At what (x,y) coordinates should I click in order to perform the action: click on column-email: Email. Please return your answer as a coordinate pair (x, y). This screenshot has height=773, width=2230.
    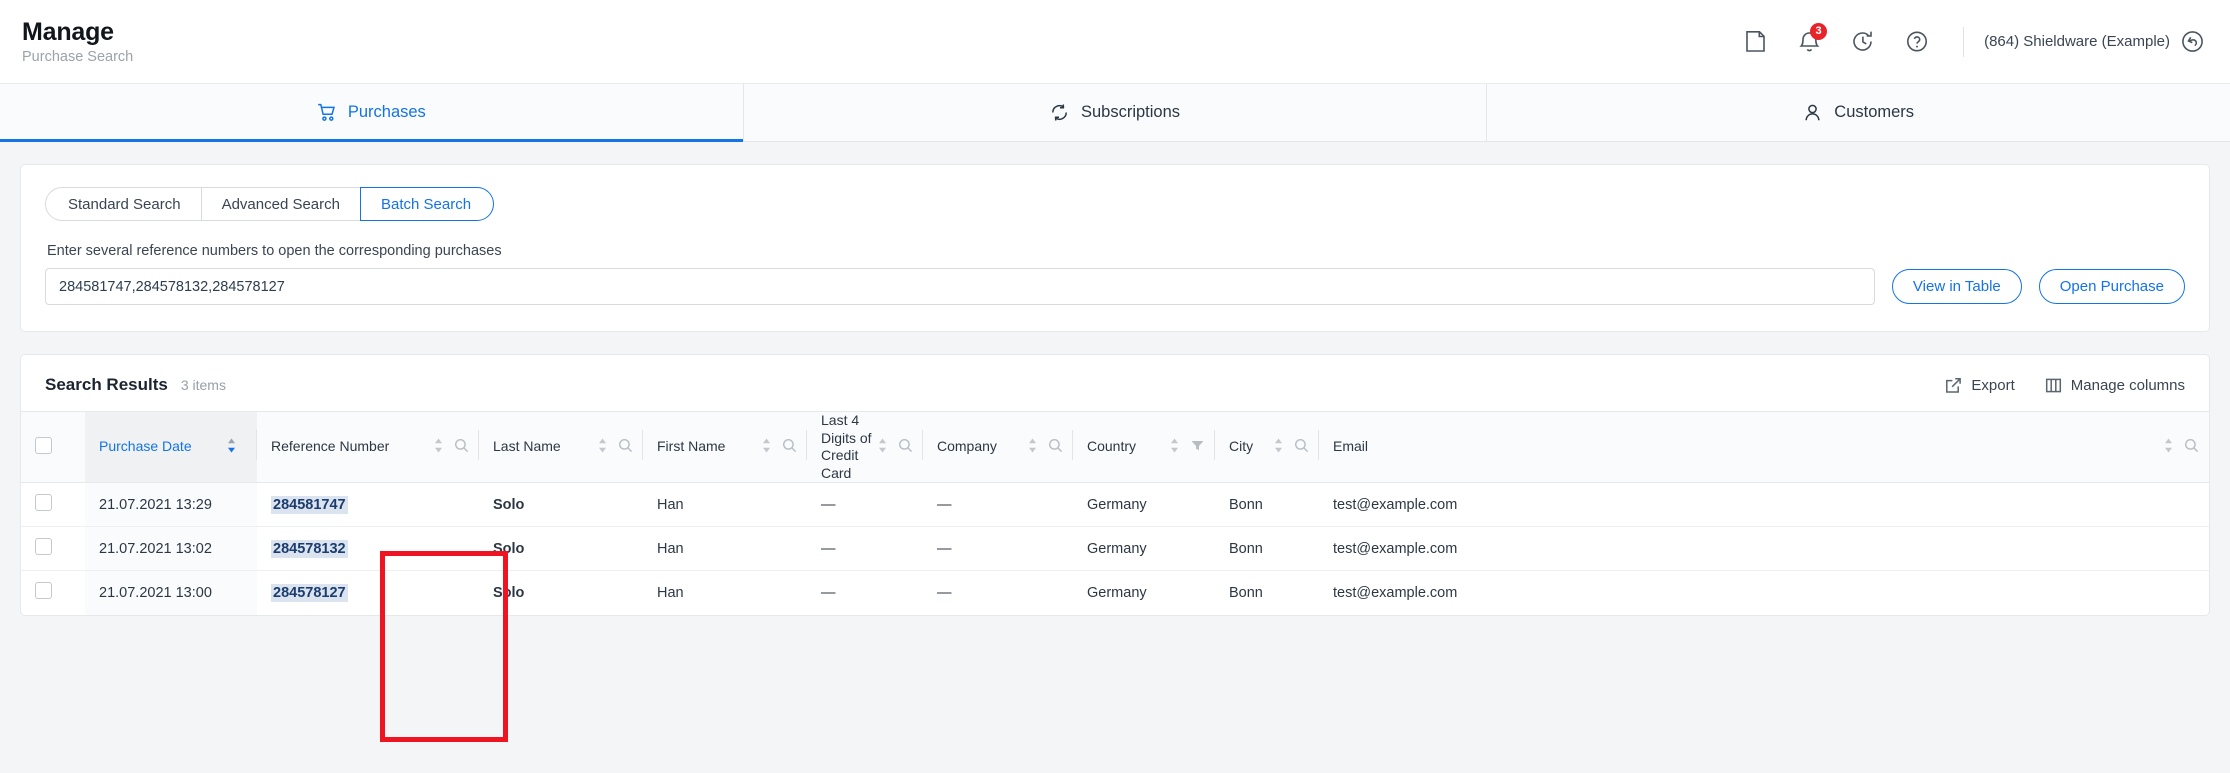
    Looking at the image, I should click on (1764, 447).